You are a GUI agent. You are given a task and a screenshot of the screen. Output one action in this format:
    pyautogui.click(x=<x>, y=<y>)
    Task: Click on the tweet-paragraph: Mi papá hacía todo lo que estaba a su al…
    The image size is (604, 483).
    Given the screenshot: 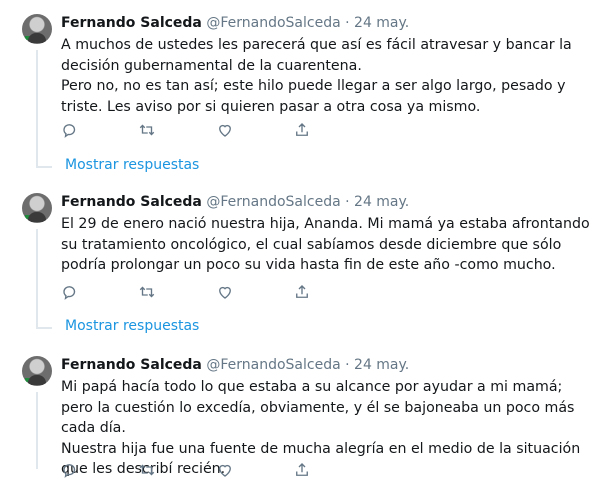 What is the action you would take?
    pyautogui.click(x=318, y=407)
    